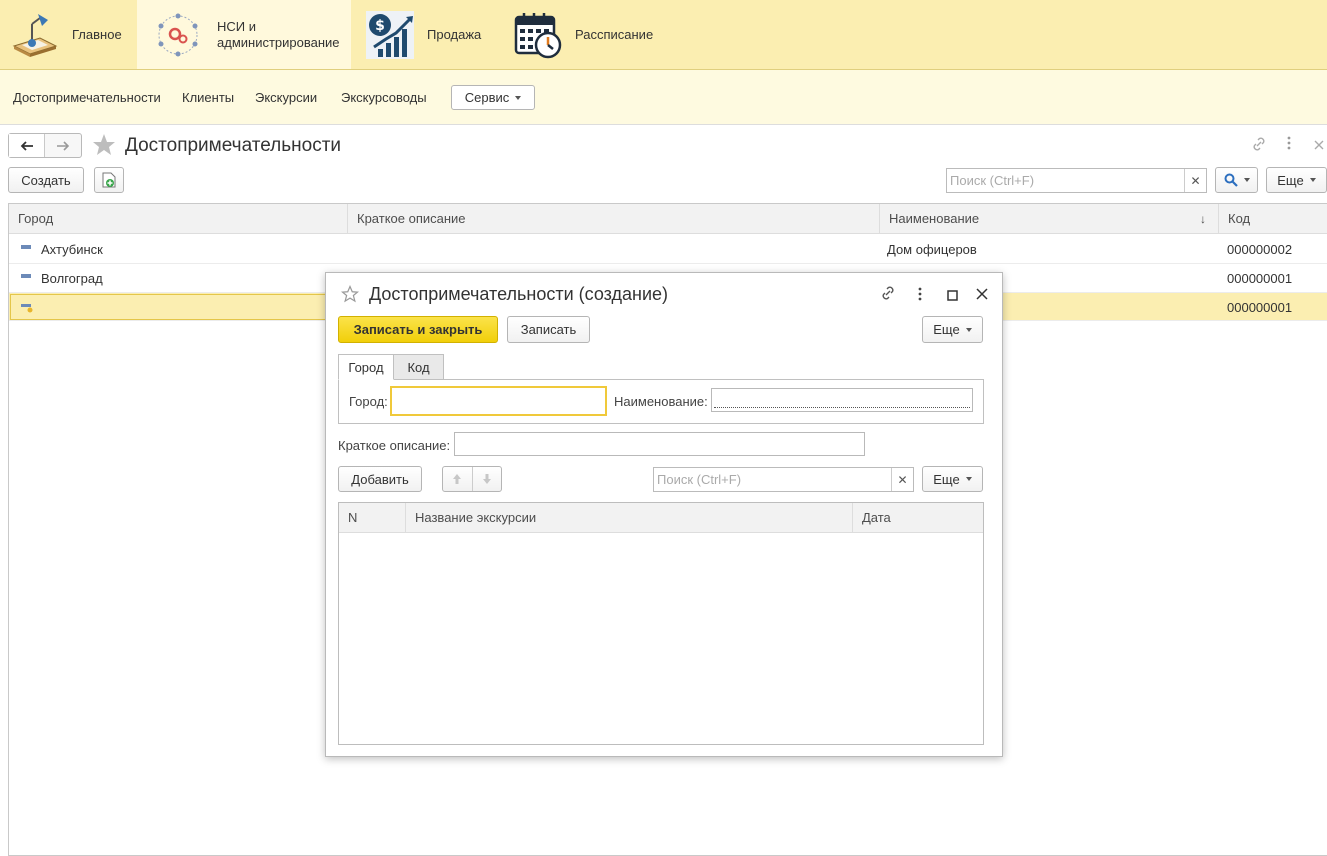  I want to click on city-field, so click(498, 401).